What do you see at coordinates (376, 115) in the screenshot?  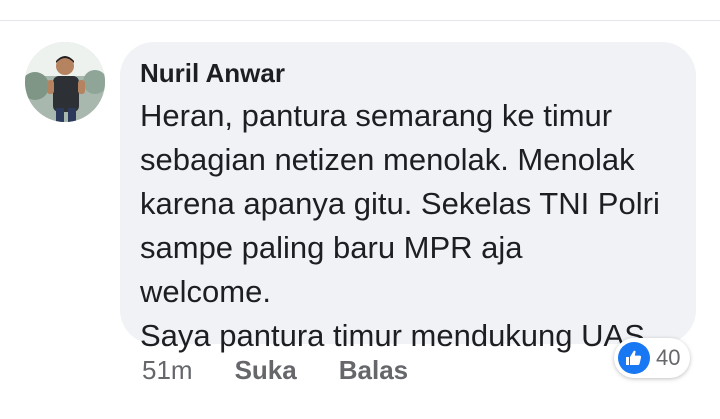 I see `comment-text-line: Heran, pantura semarang ke timur` at bounding box center [376, 115].